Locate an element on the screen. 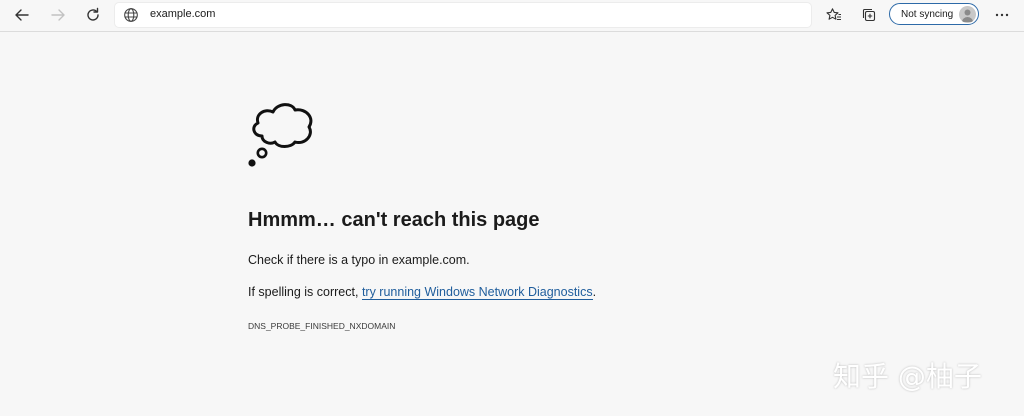 The height and width of the screenshot is (416, 1024). globe-icon is located at coordinates (131, 15).